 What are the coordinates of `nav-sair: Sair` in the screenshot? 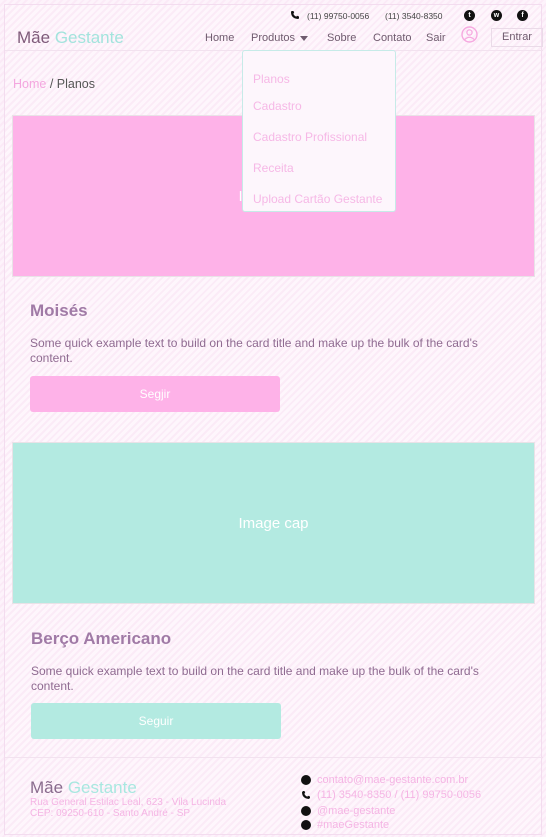 It's located at (436, 38).